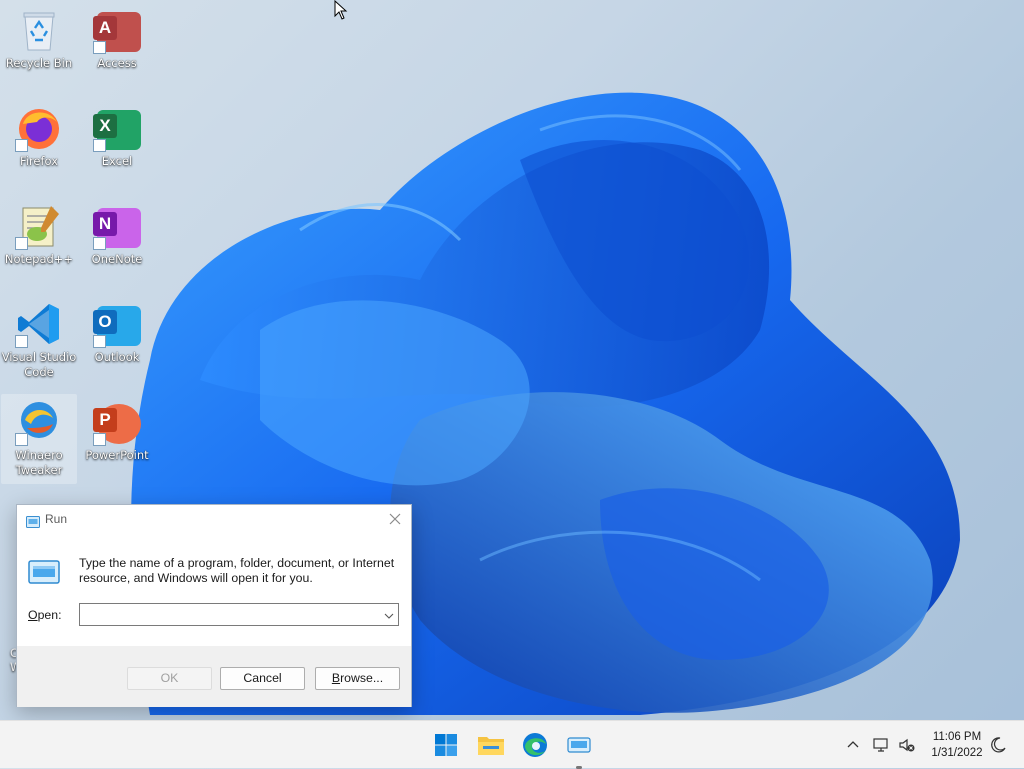 The image size is (1024, 769). I want to click on clock-date: 1/31/2022, so click(957, 753).